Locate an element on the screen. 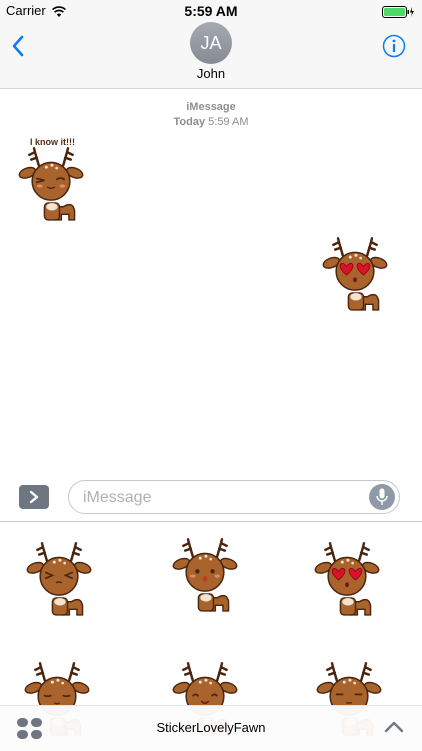 This screenshot has width=422, height=751. clock: 5:59 AM is located at coordinates (211, 11).